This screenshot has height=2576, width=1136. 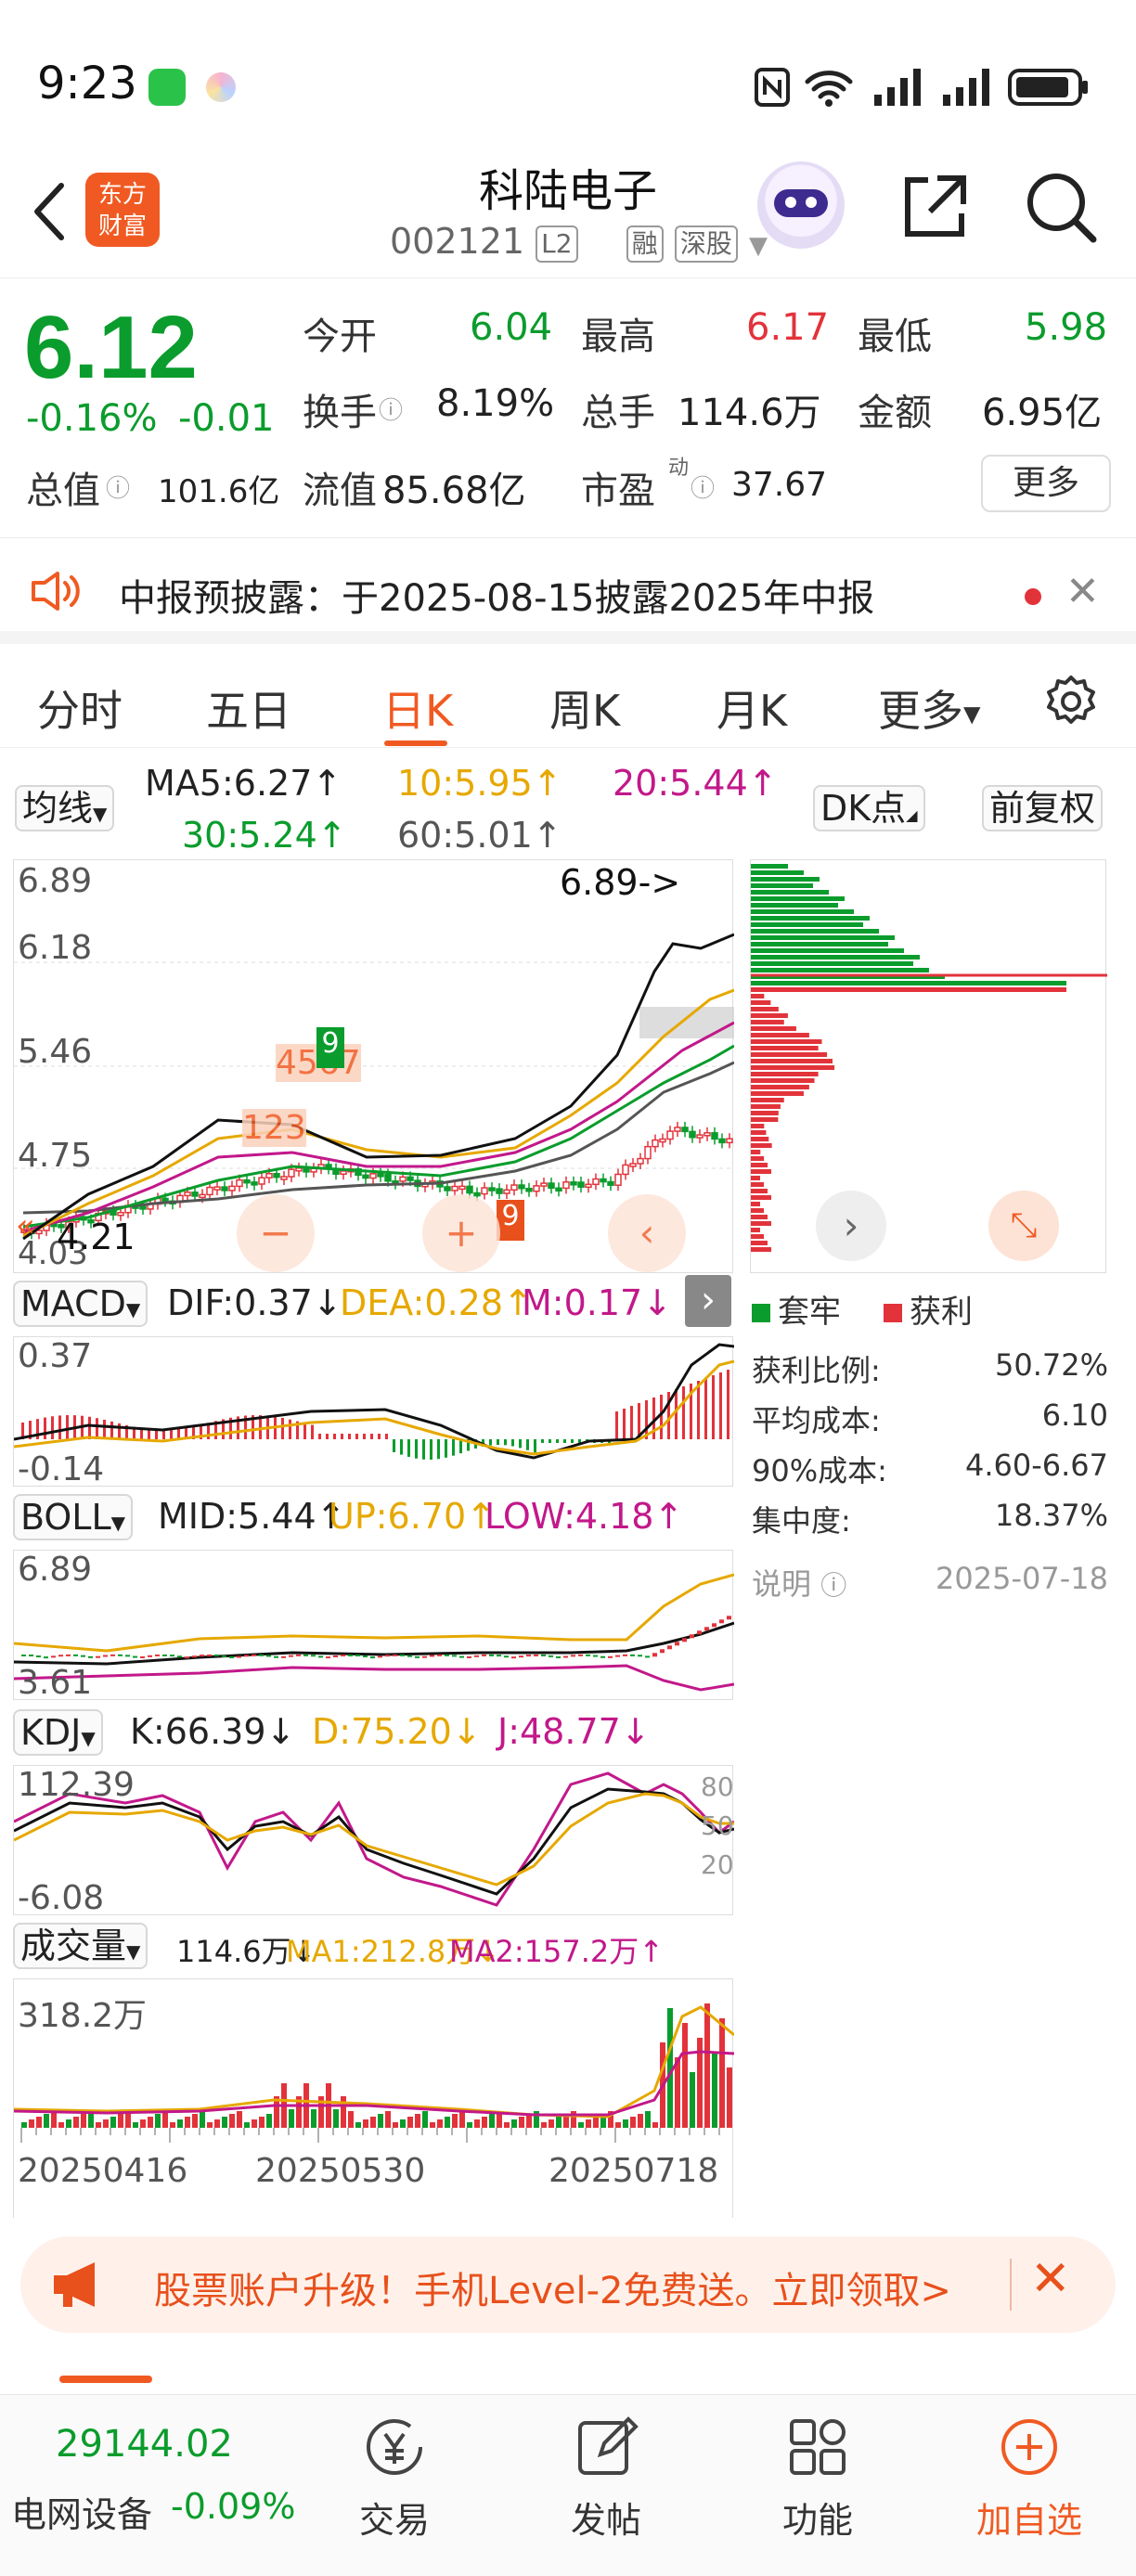 I want to click on features-button: 功能, so click(x=817, y=2479).